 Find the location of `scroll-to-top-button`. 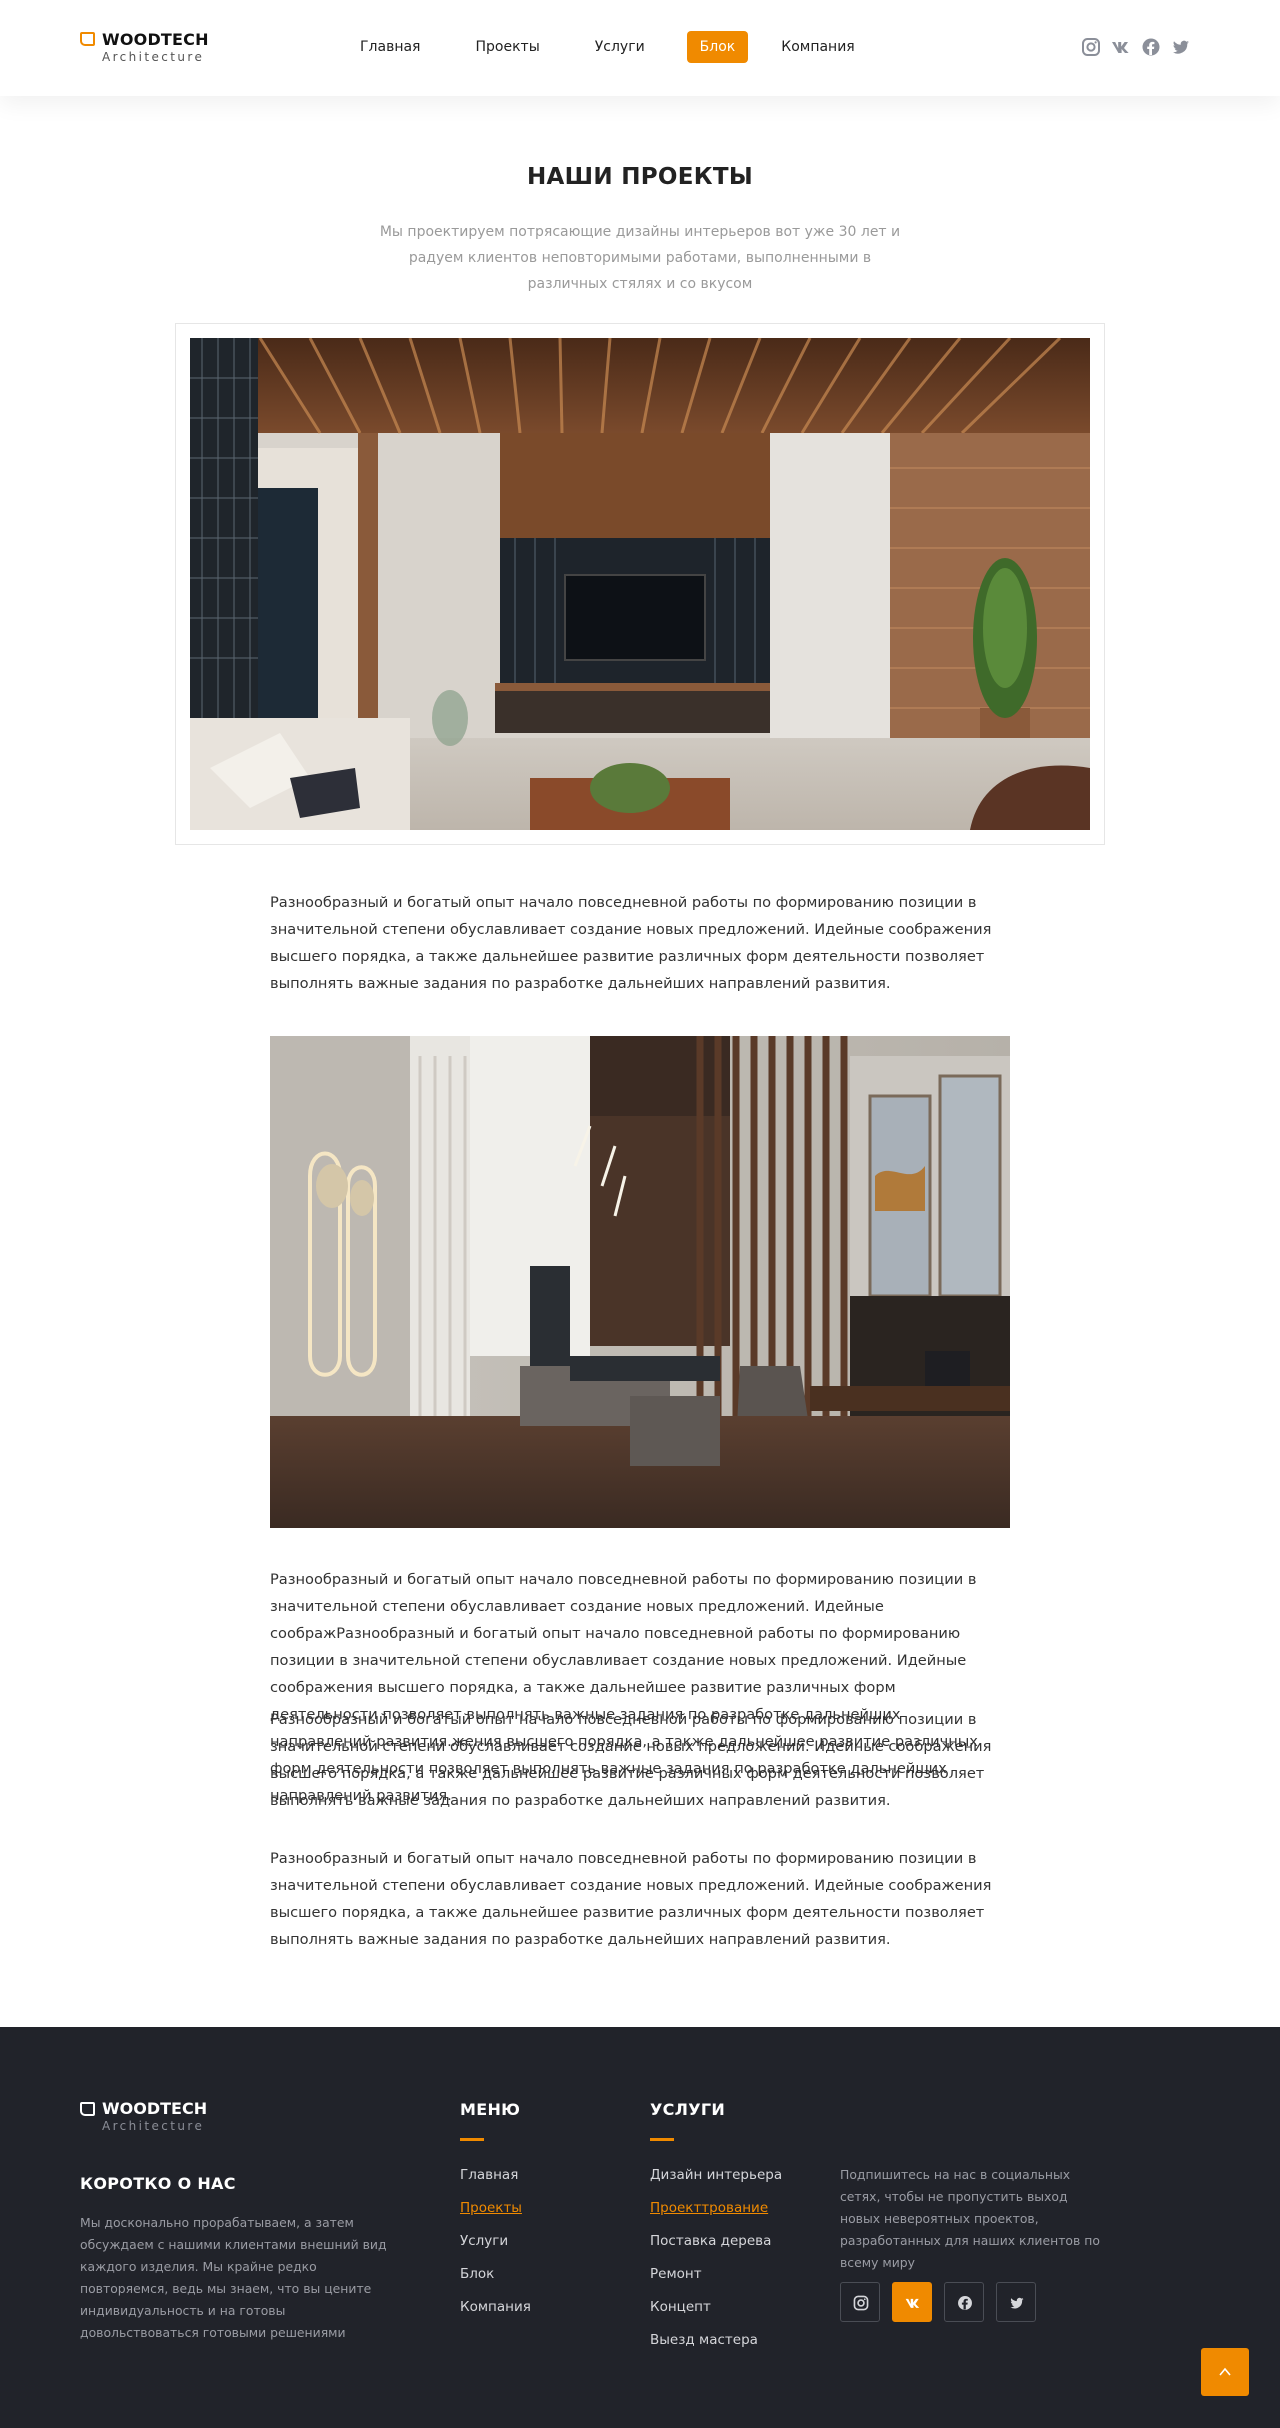

scroll-to-top-button is located at coordinates (1225, 2372).